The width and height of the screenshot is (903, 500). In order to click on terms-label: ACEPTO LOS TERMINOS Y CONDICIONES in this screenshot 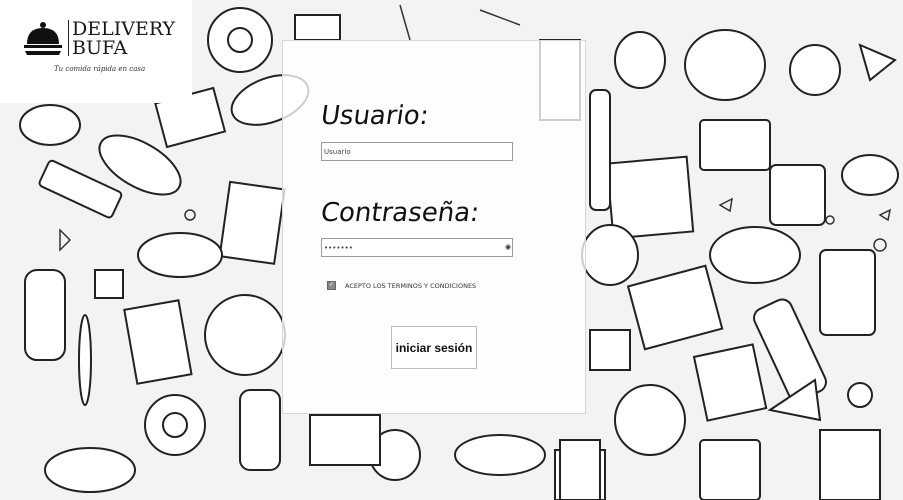, I will do `click(411, 285)`.